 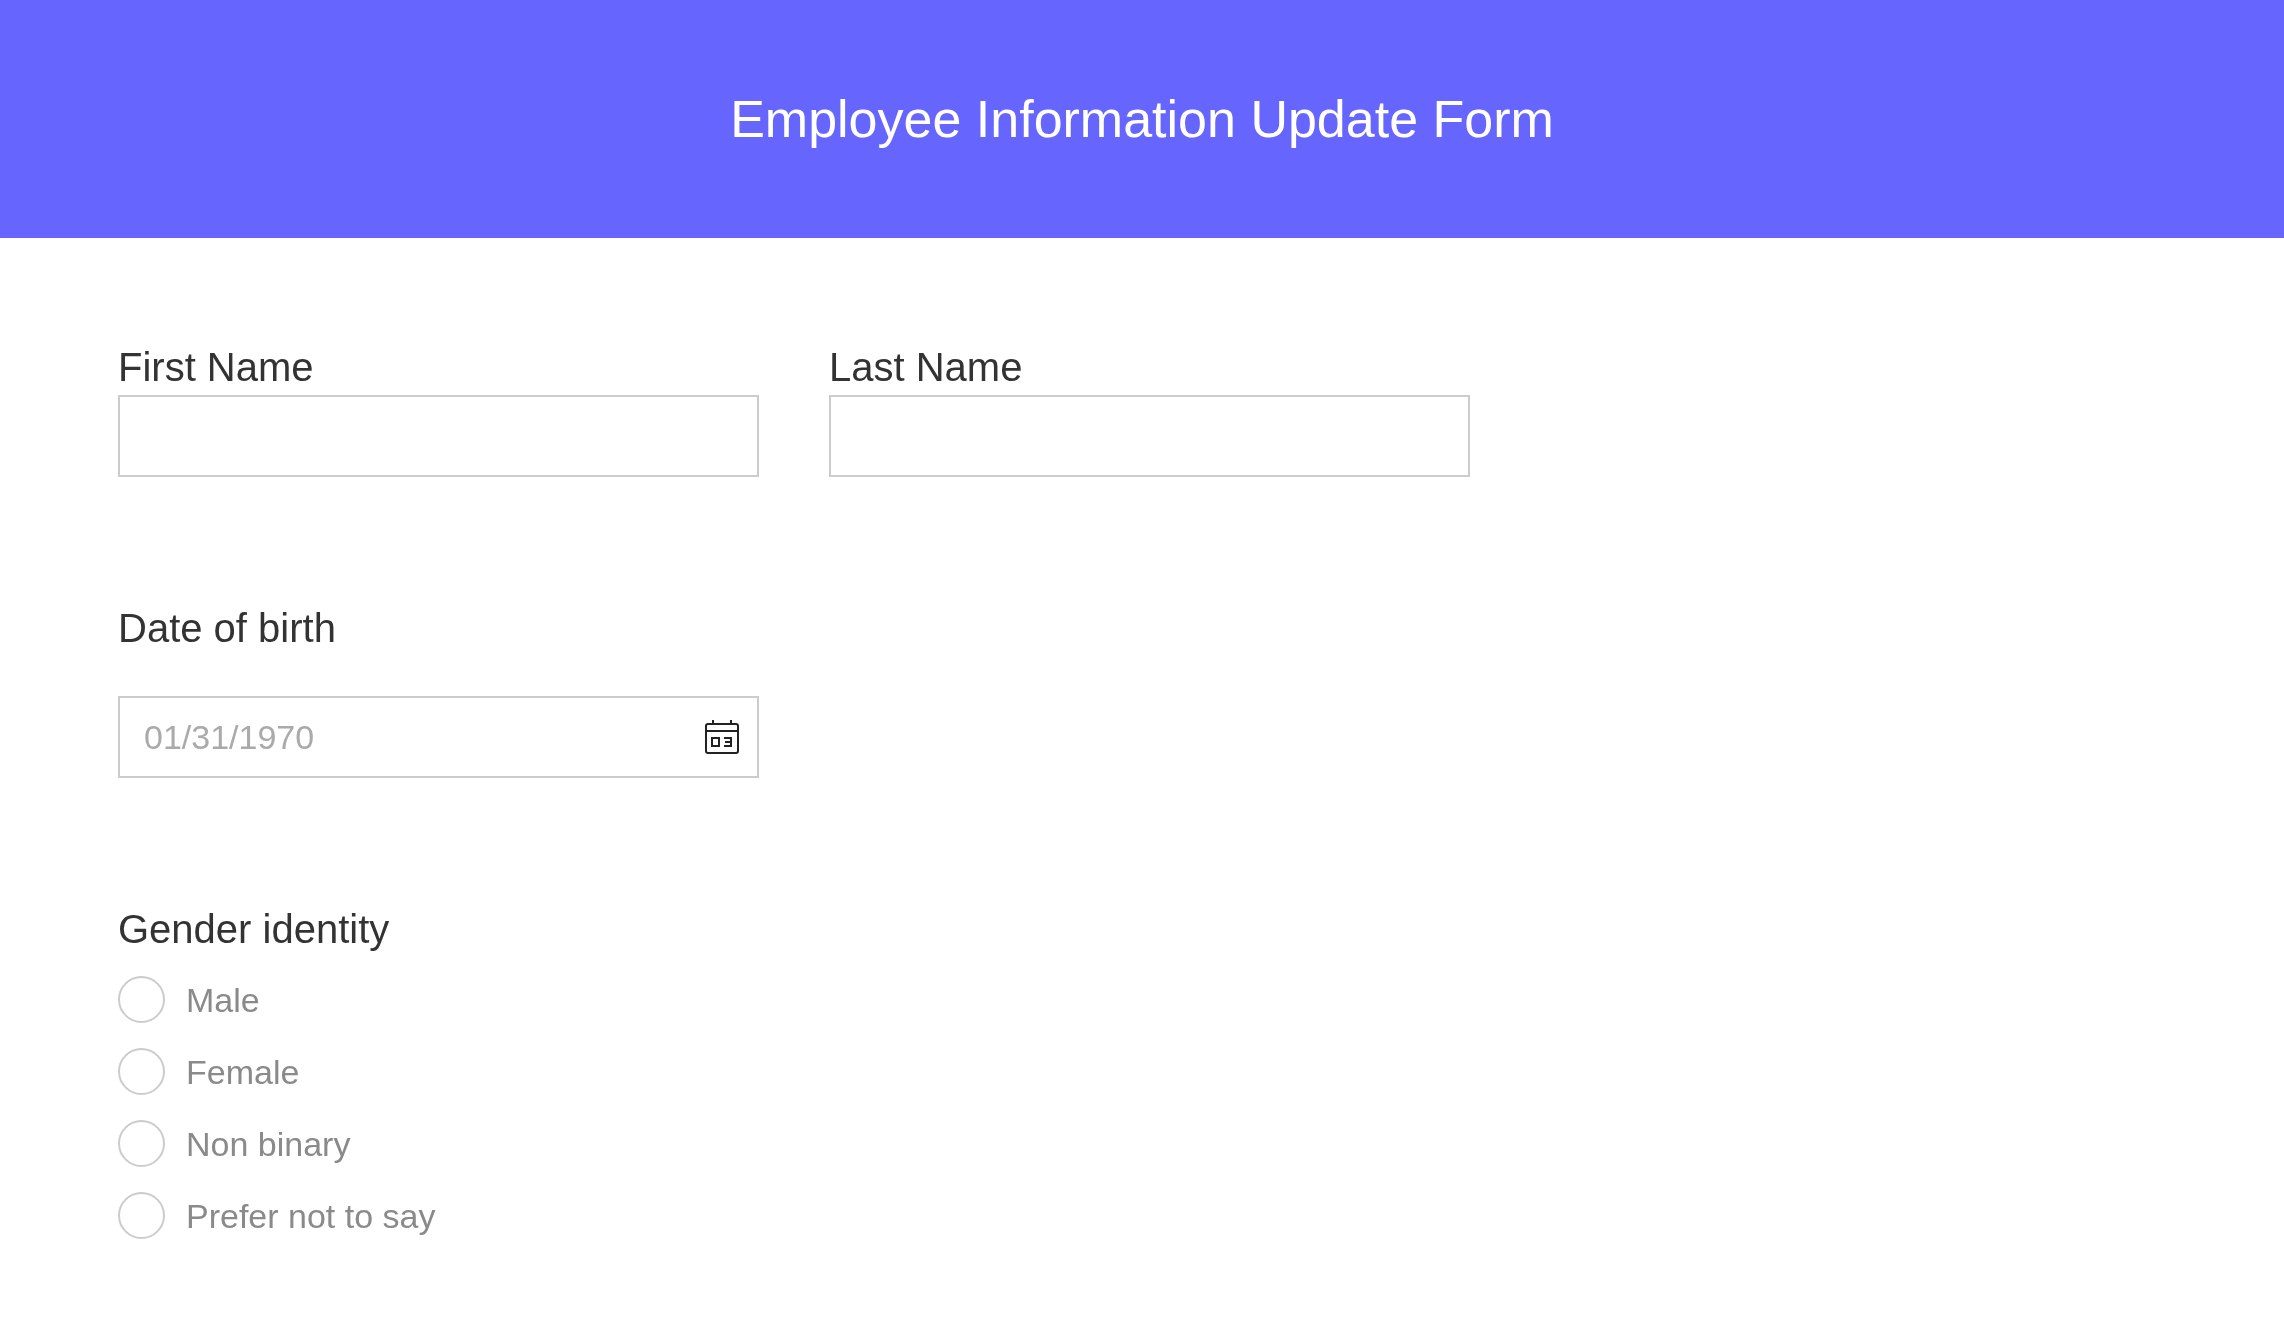 What do you see at coordinates (254, 929) in the screenshot?
I see `field-label: Gender identity` at bounding box center [254, 929].